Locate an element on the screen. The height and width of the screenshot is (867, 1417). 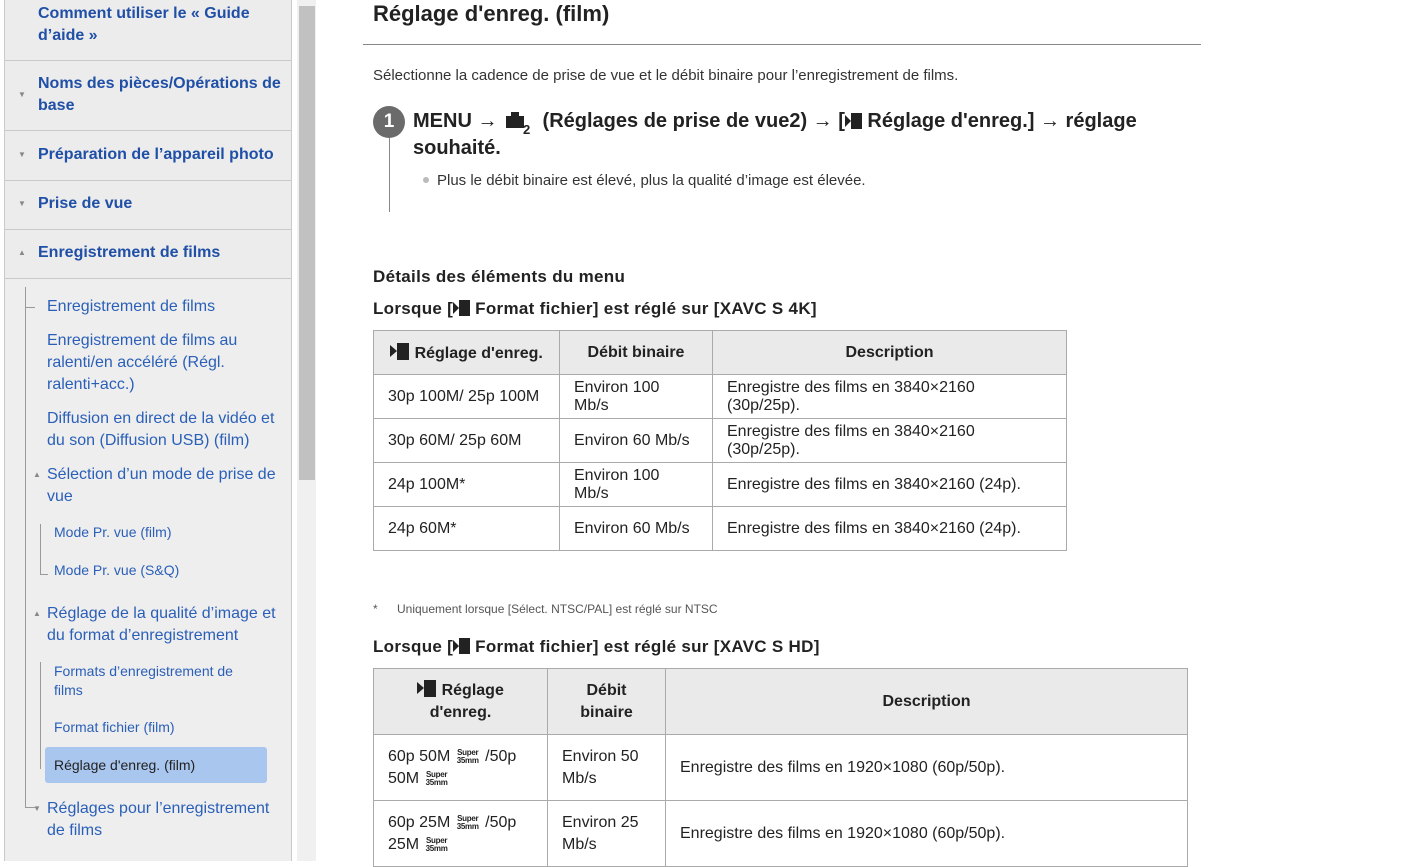
submenu-item-shooting-mode: Sélection d’un mode de prise de vue is located at coordinates (167, 486).